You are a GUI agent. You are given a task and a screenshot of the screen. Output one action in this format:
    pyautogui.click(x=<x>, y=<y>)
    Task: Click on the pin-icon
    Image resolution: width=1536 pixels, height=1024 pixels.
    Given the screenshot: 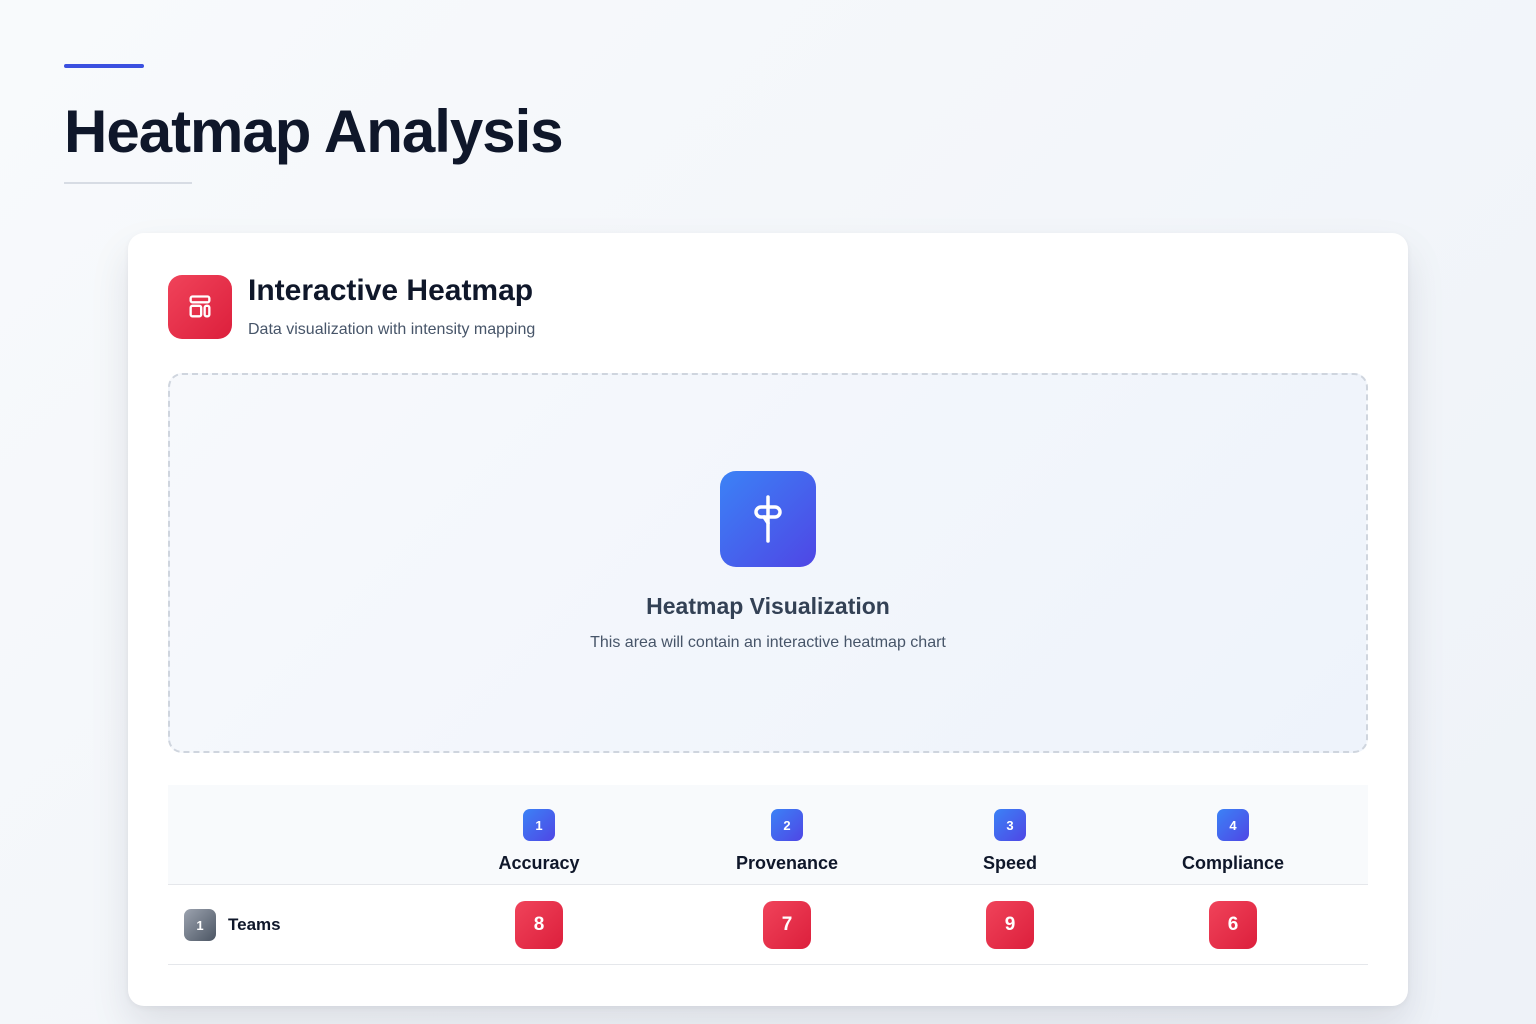 What is the action you would take?
    pyautogui.click(x=768, y=519)
    